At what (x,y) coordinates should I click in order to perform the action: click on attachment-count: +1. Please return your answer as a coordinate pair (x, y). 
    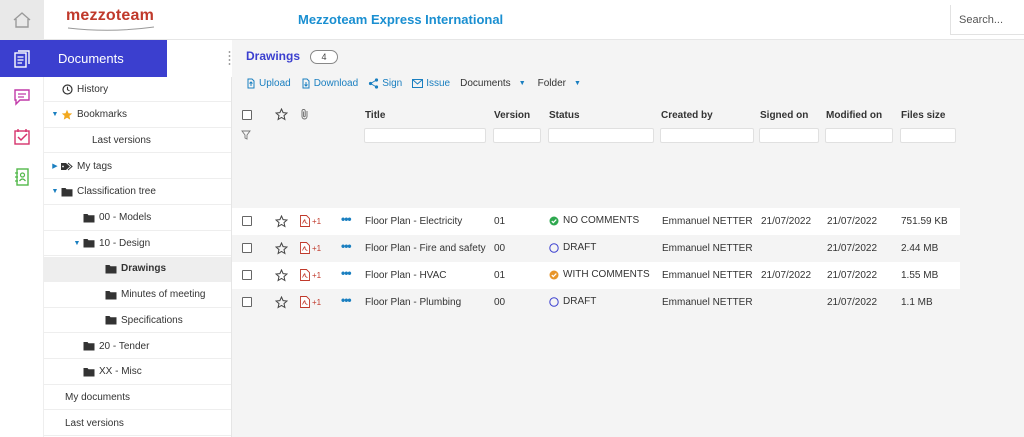
    Looking at the image, I should click on (317, 248).